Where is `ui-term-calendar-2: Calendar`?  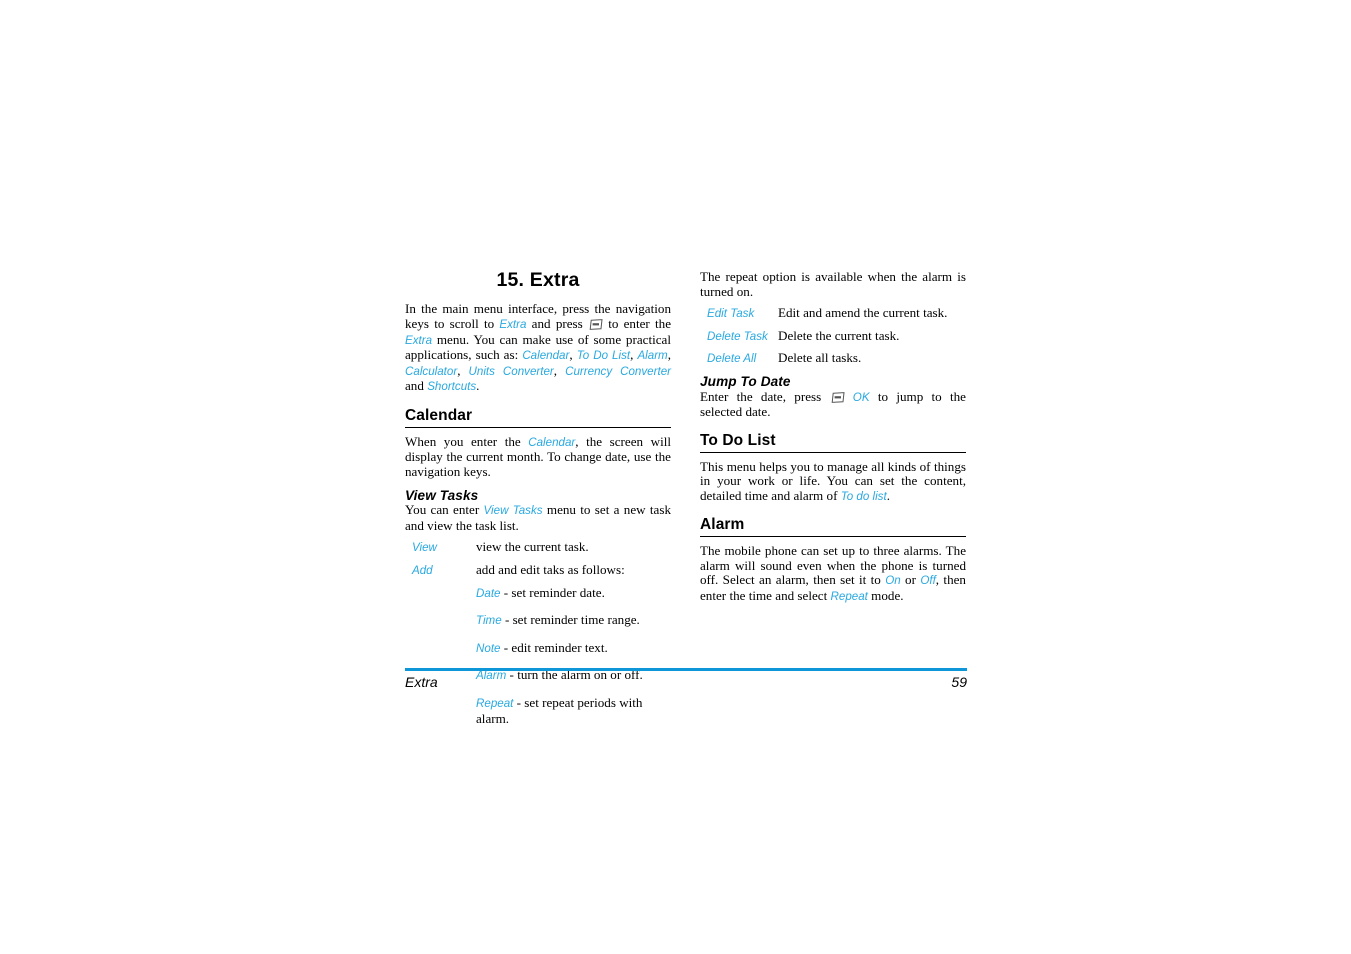
ui-term-calendar-2: Calendar is located at coordinates (552, 442).